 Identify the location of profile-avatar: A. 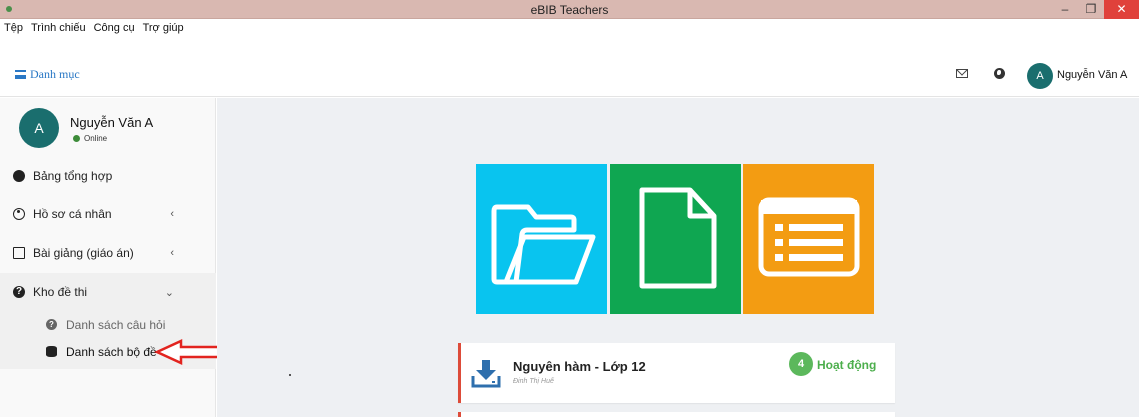
(39, 128).